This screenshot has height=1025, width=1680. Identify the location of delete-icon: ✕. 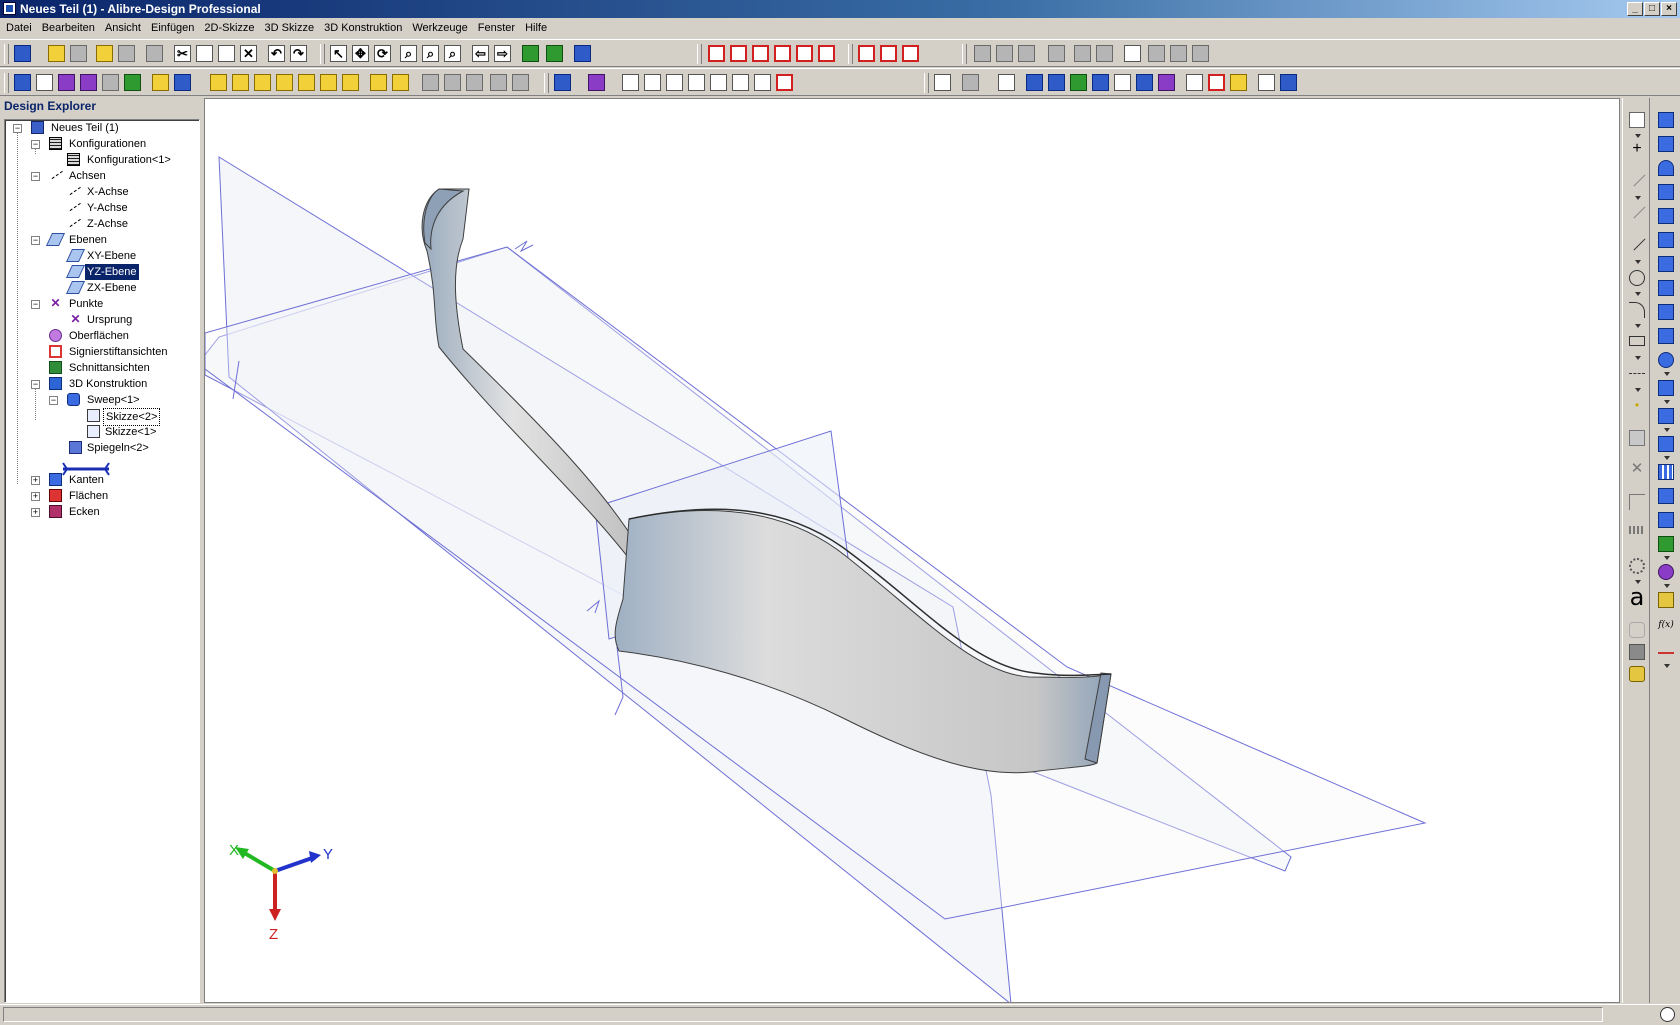
(248, 53).